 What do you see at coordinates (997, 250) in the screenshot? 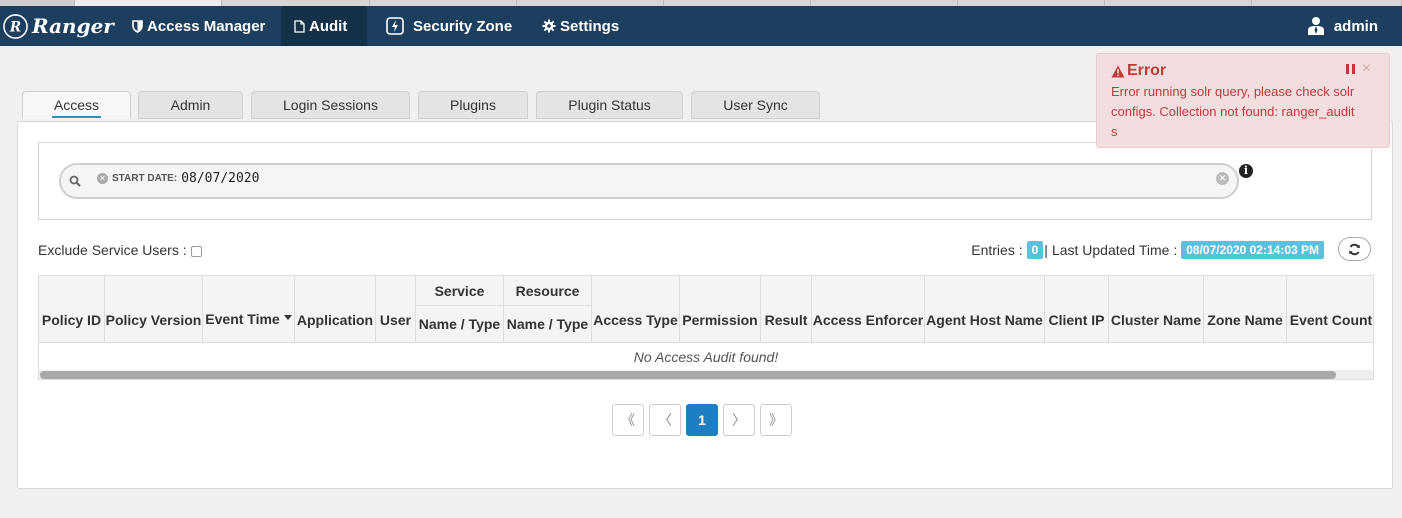
I see `entries-label: Entries :` at bounding box center [997, 250].